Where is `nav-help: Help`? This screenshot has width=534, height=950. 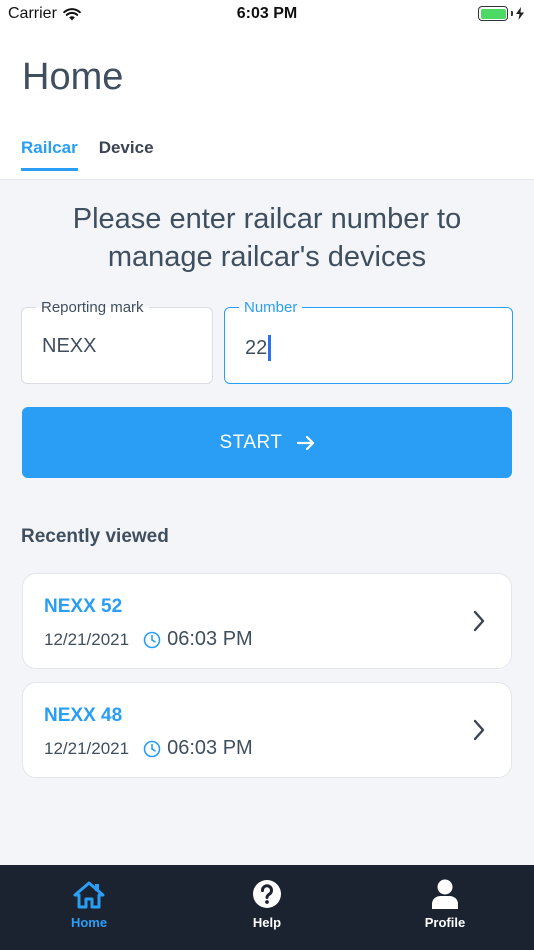 nav-help: Help is located at coordinates (267, 907).